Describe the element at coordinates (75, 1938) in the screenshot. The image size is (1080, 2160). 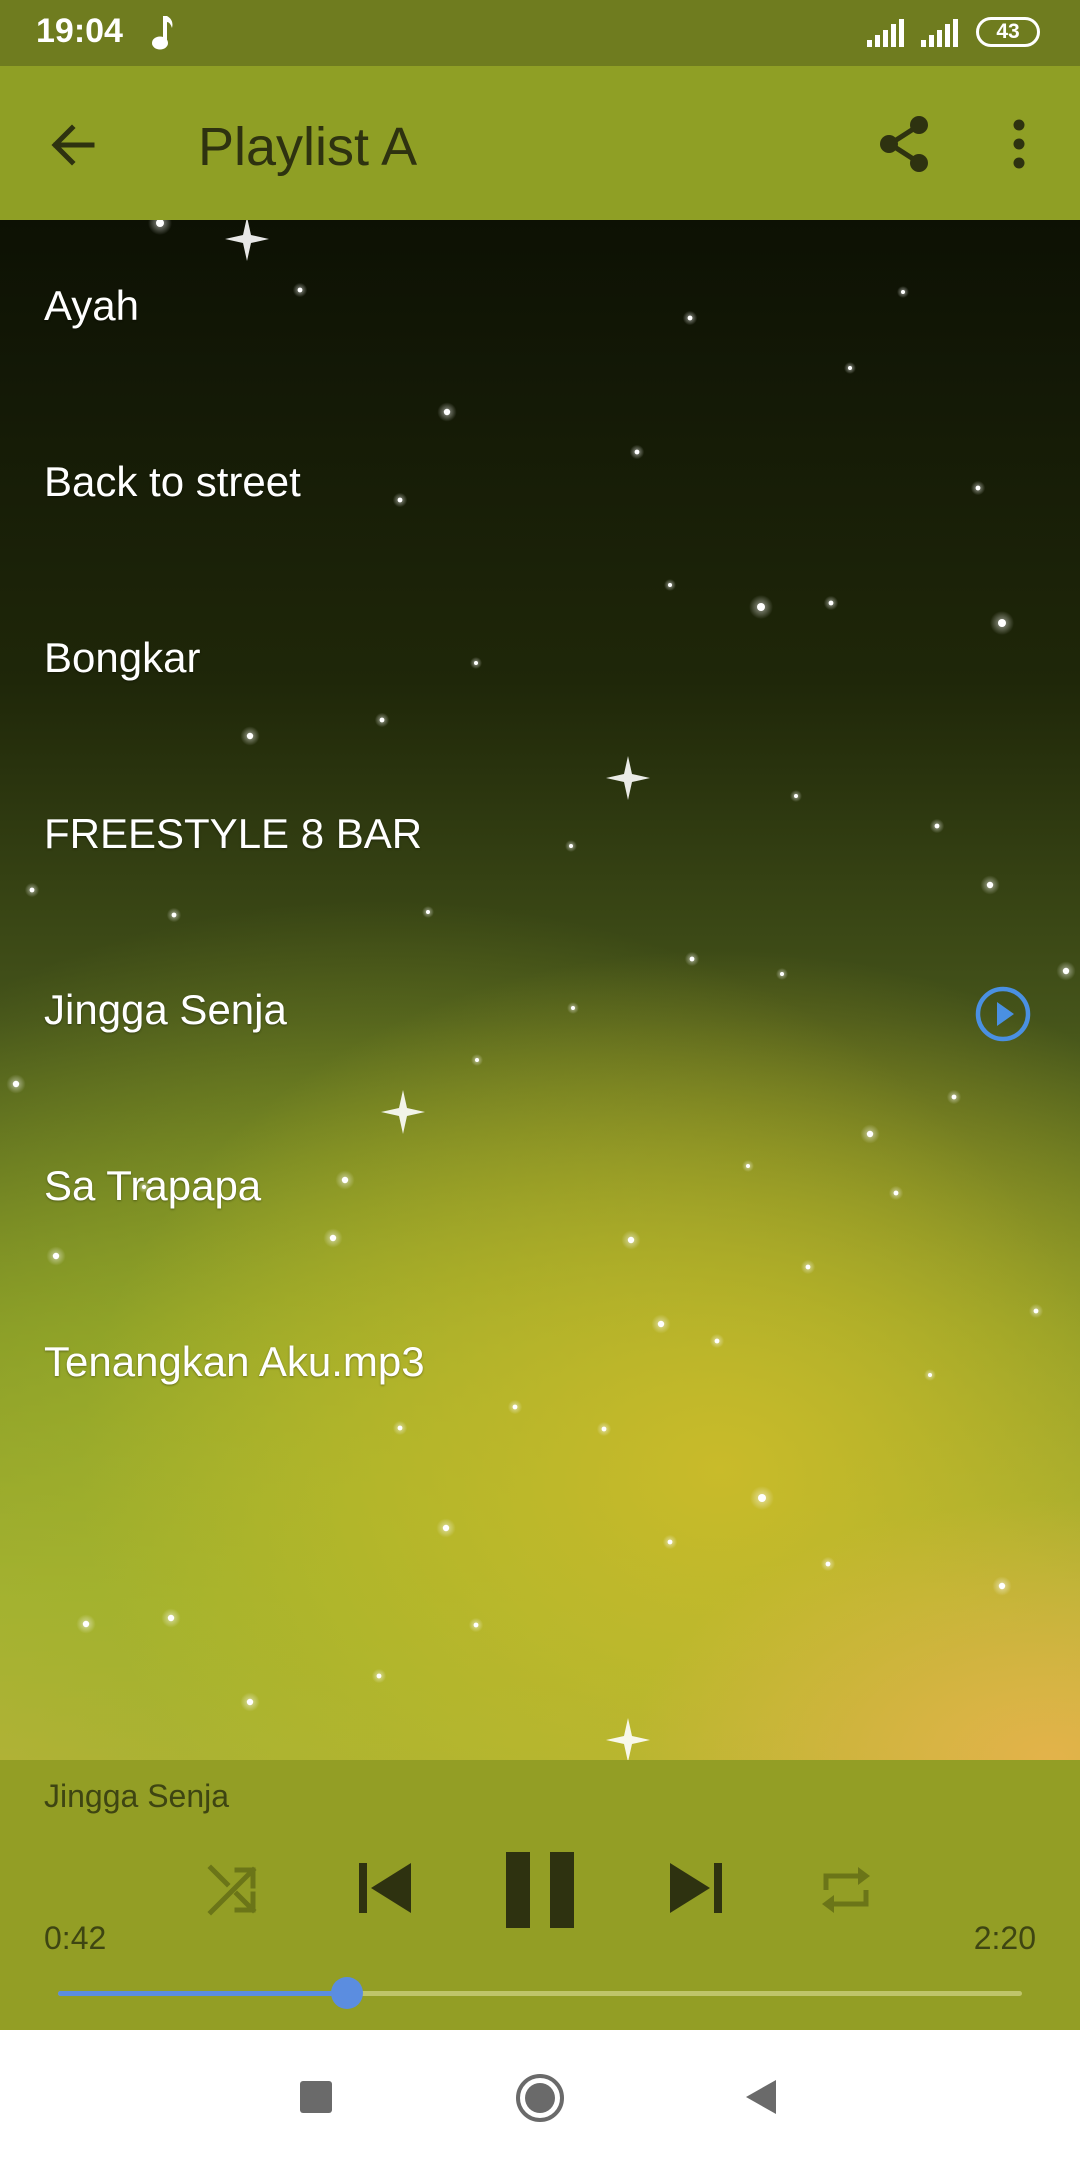
I see `elapsed-time: 0:42` at that location.